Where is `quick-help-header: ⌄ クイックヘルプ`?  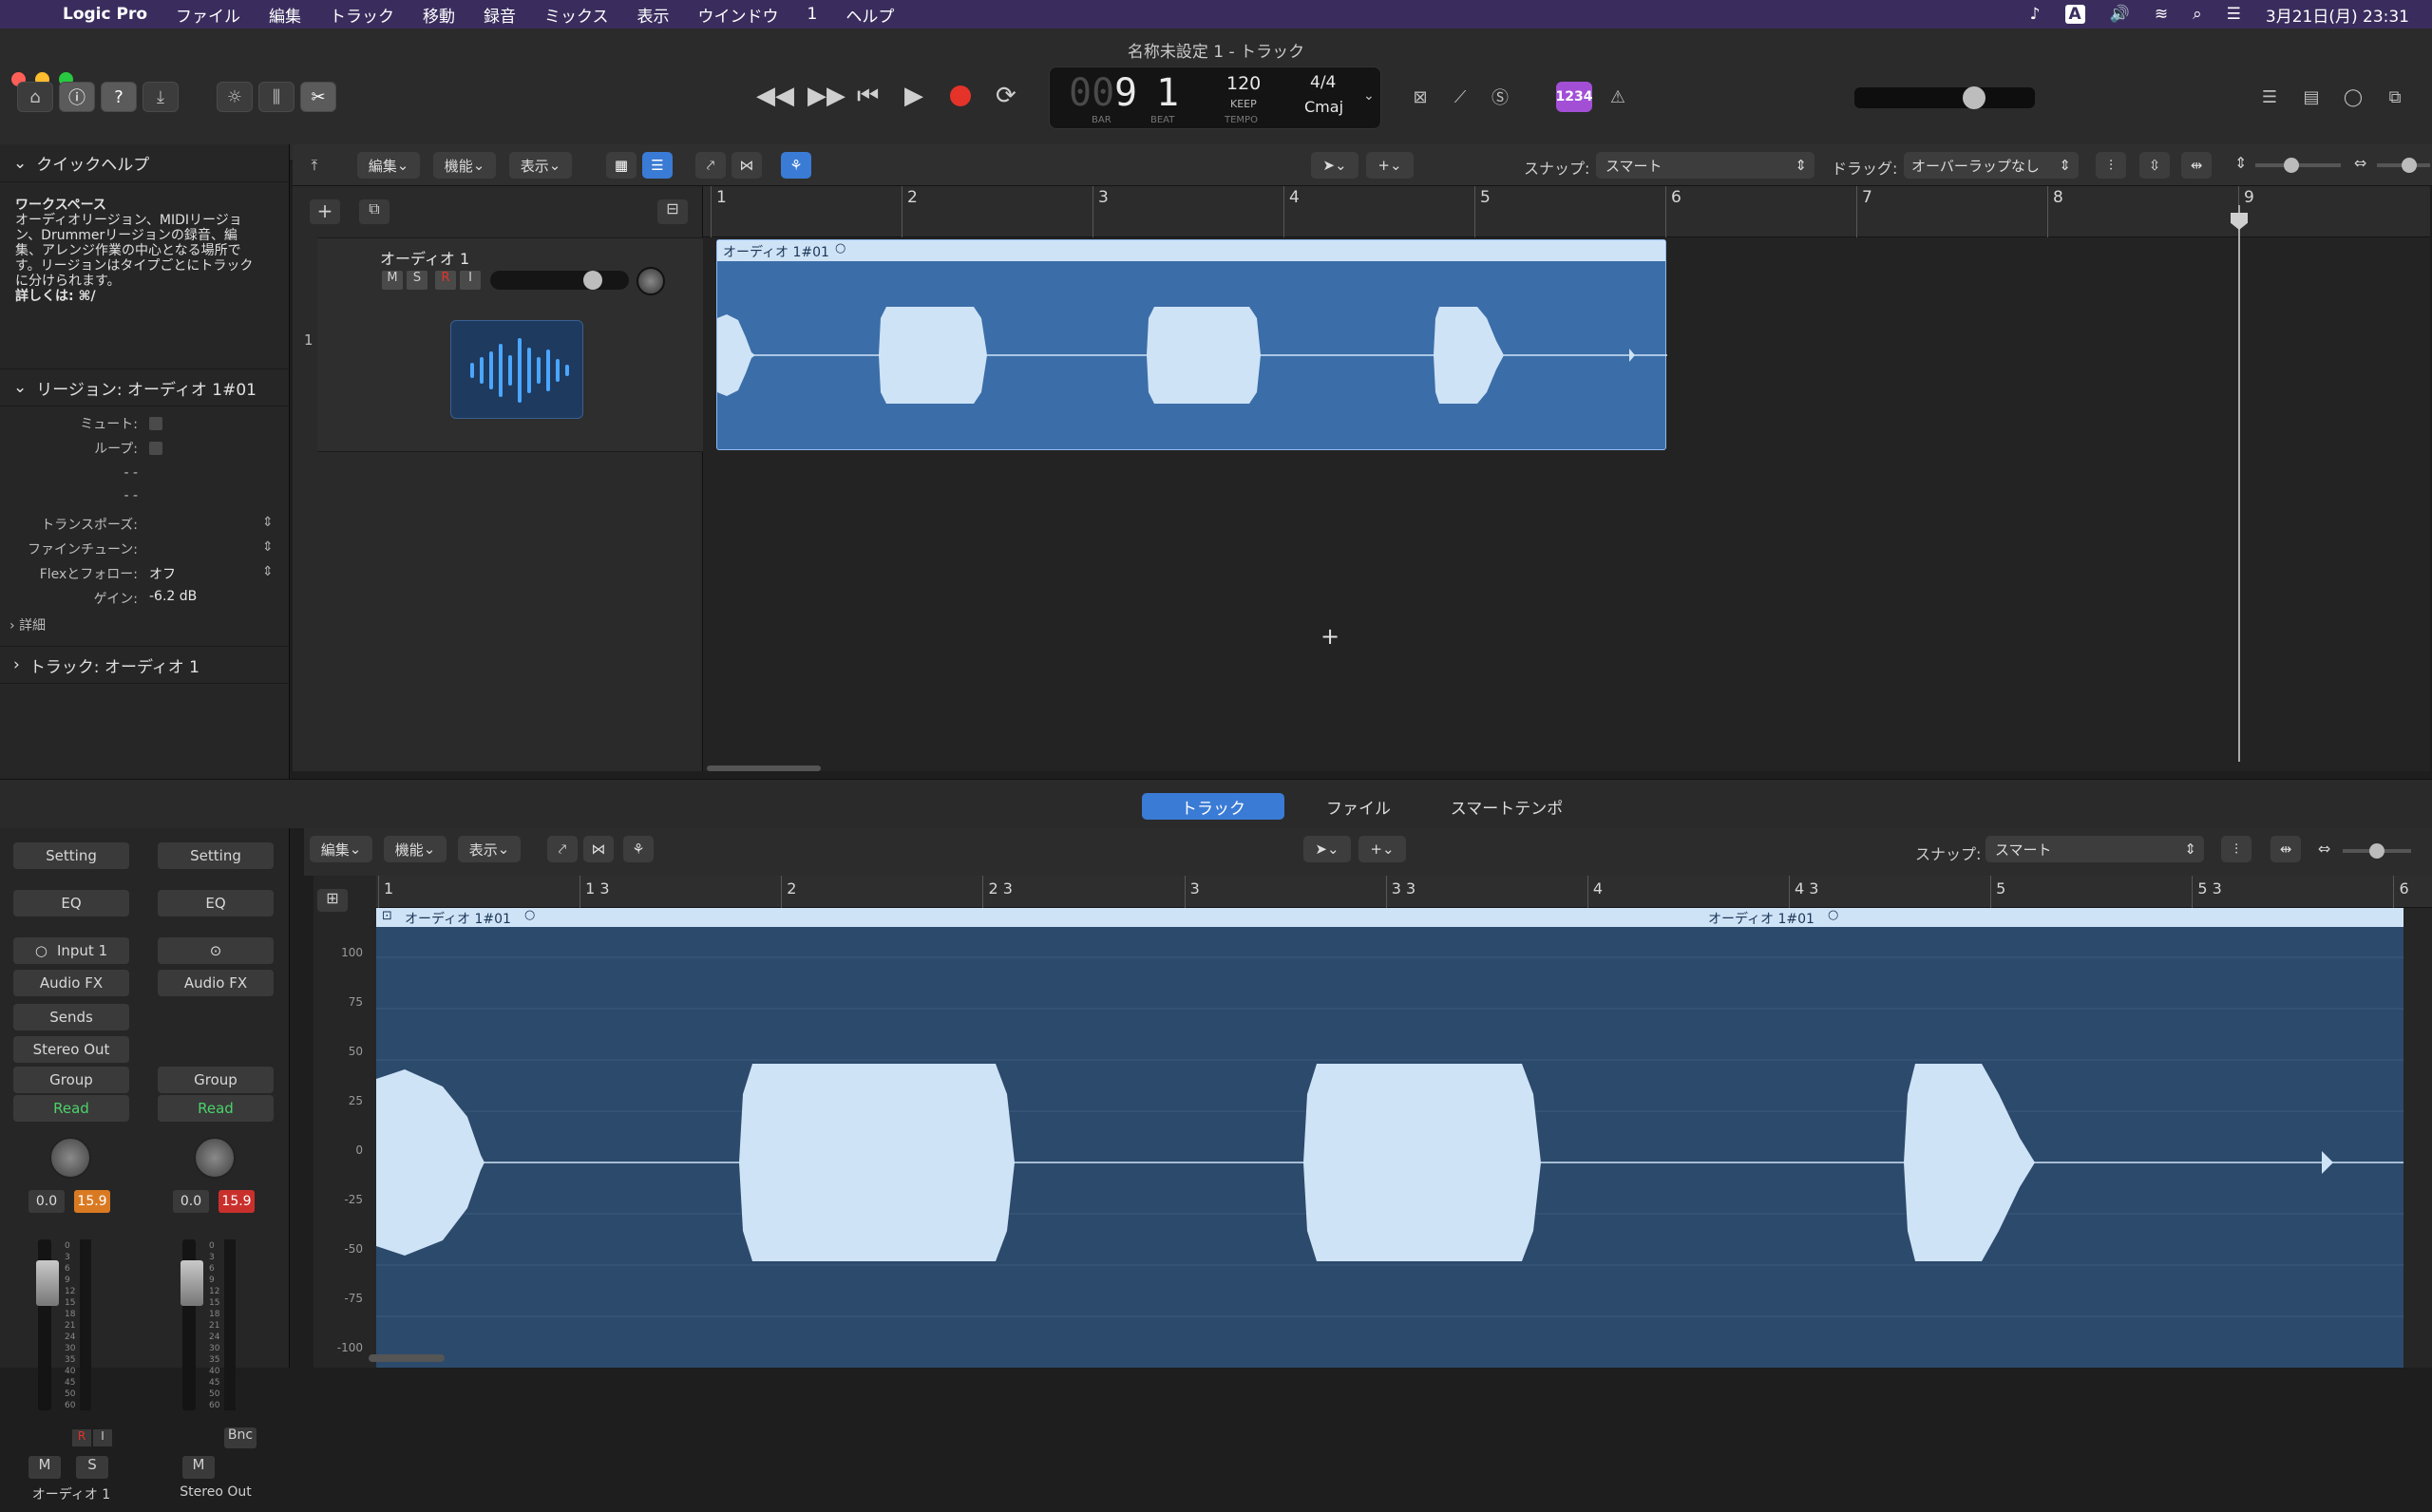 quick-help-header: ⌄ クイックヘルプ is located at coordinates (145, 163).